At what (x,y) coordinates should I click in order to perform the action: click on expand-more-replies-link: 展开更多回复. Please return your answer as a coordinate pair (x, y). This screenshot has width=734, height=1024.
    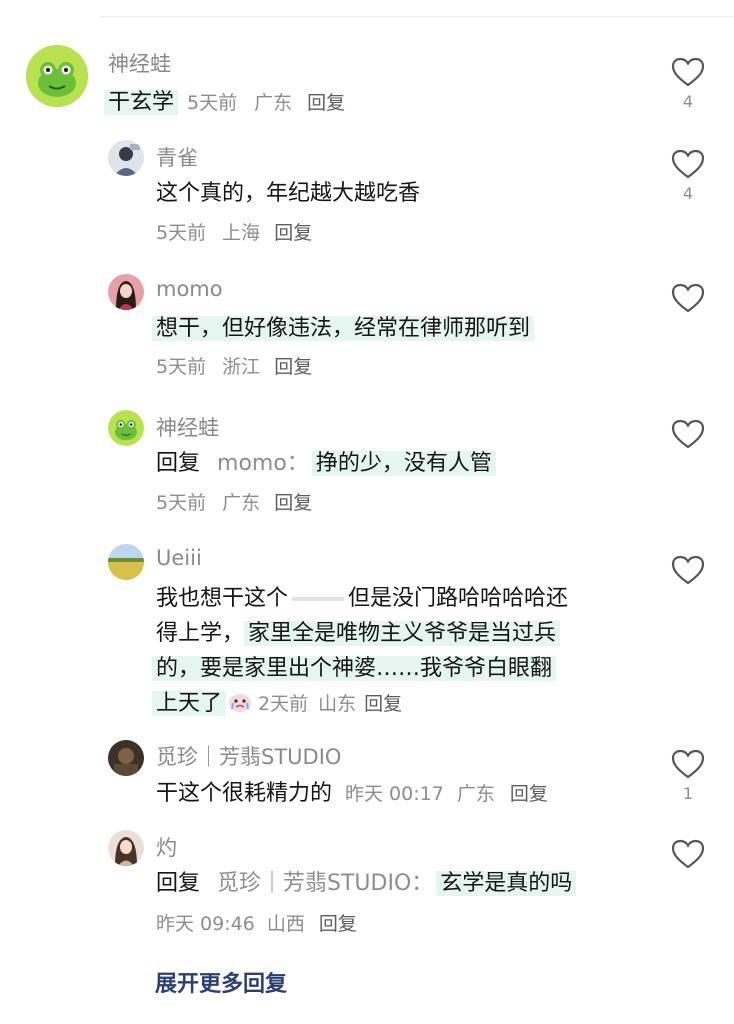
    Looking at the image, I should click on (221, 982).